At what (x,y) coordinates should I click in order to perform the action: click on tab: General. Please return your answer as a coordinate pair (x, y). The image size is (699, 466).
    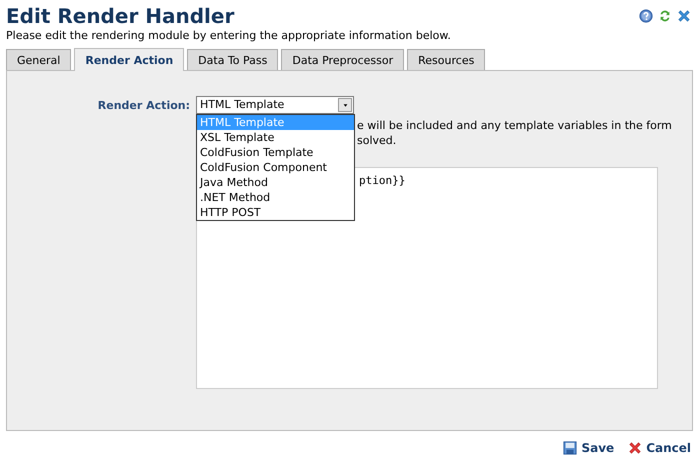
    Looking at the image, I should click on (39, 59).